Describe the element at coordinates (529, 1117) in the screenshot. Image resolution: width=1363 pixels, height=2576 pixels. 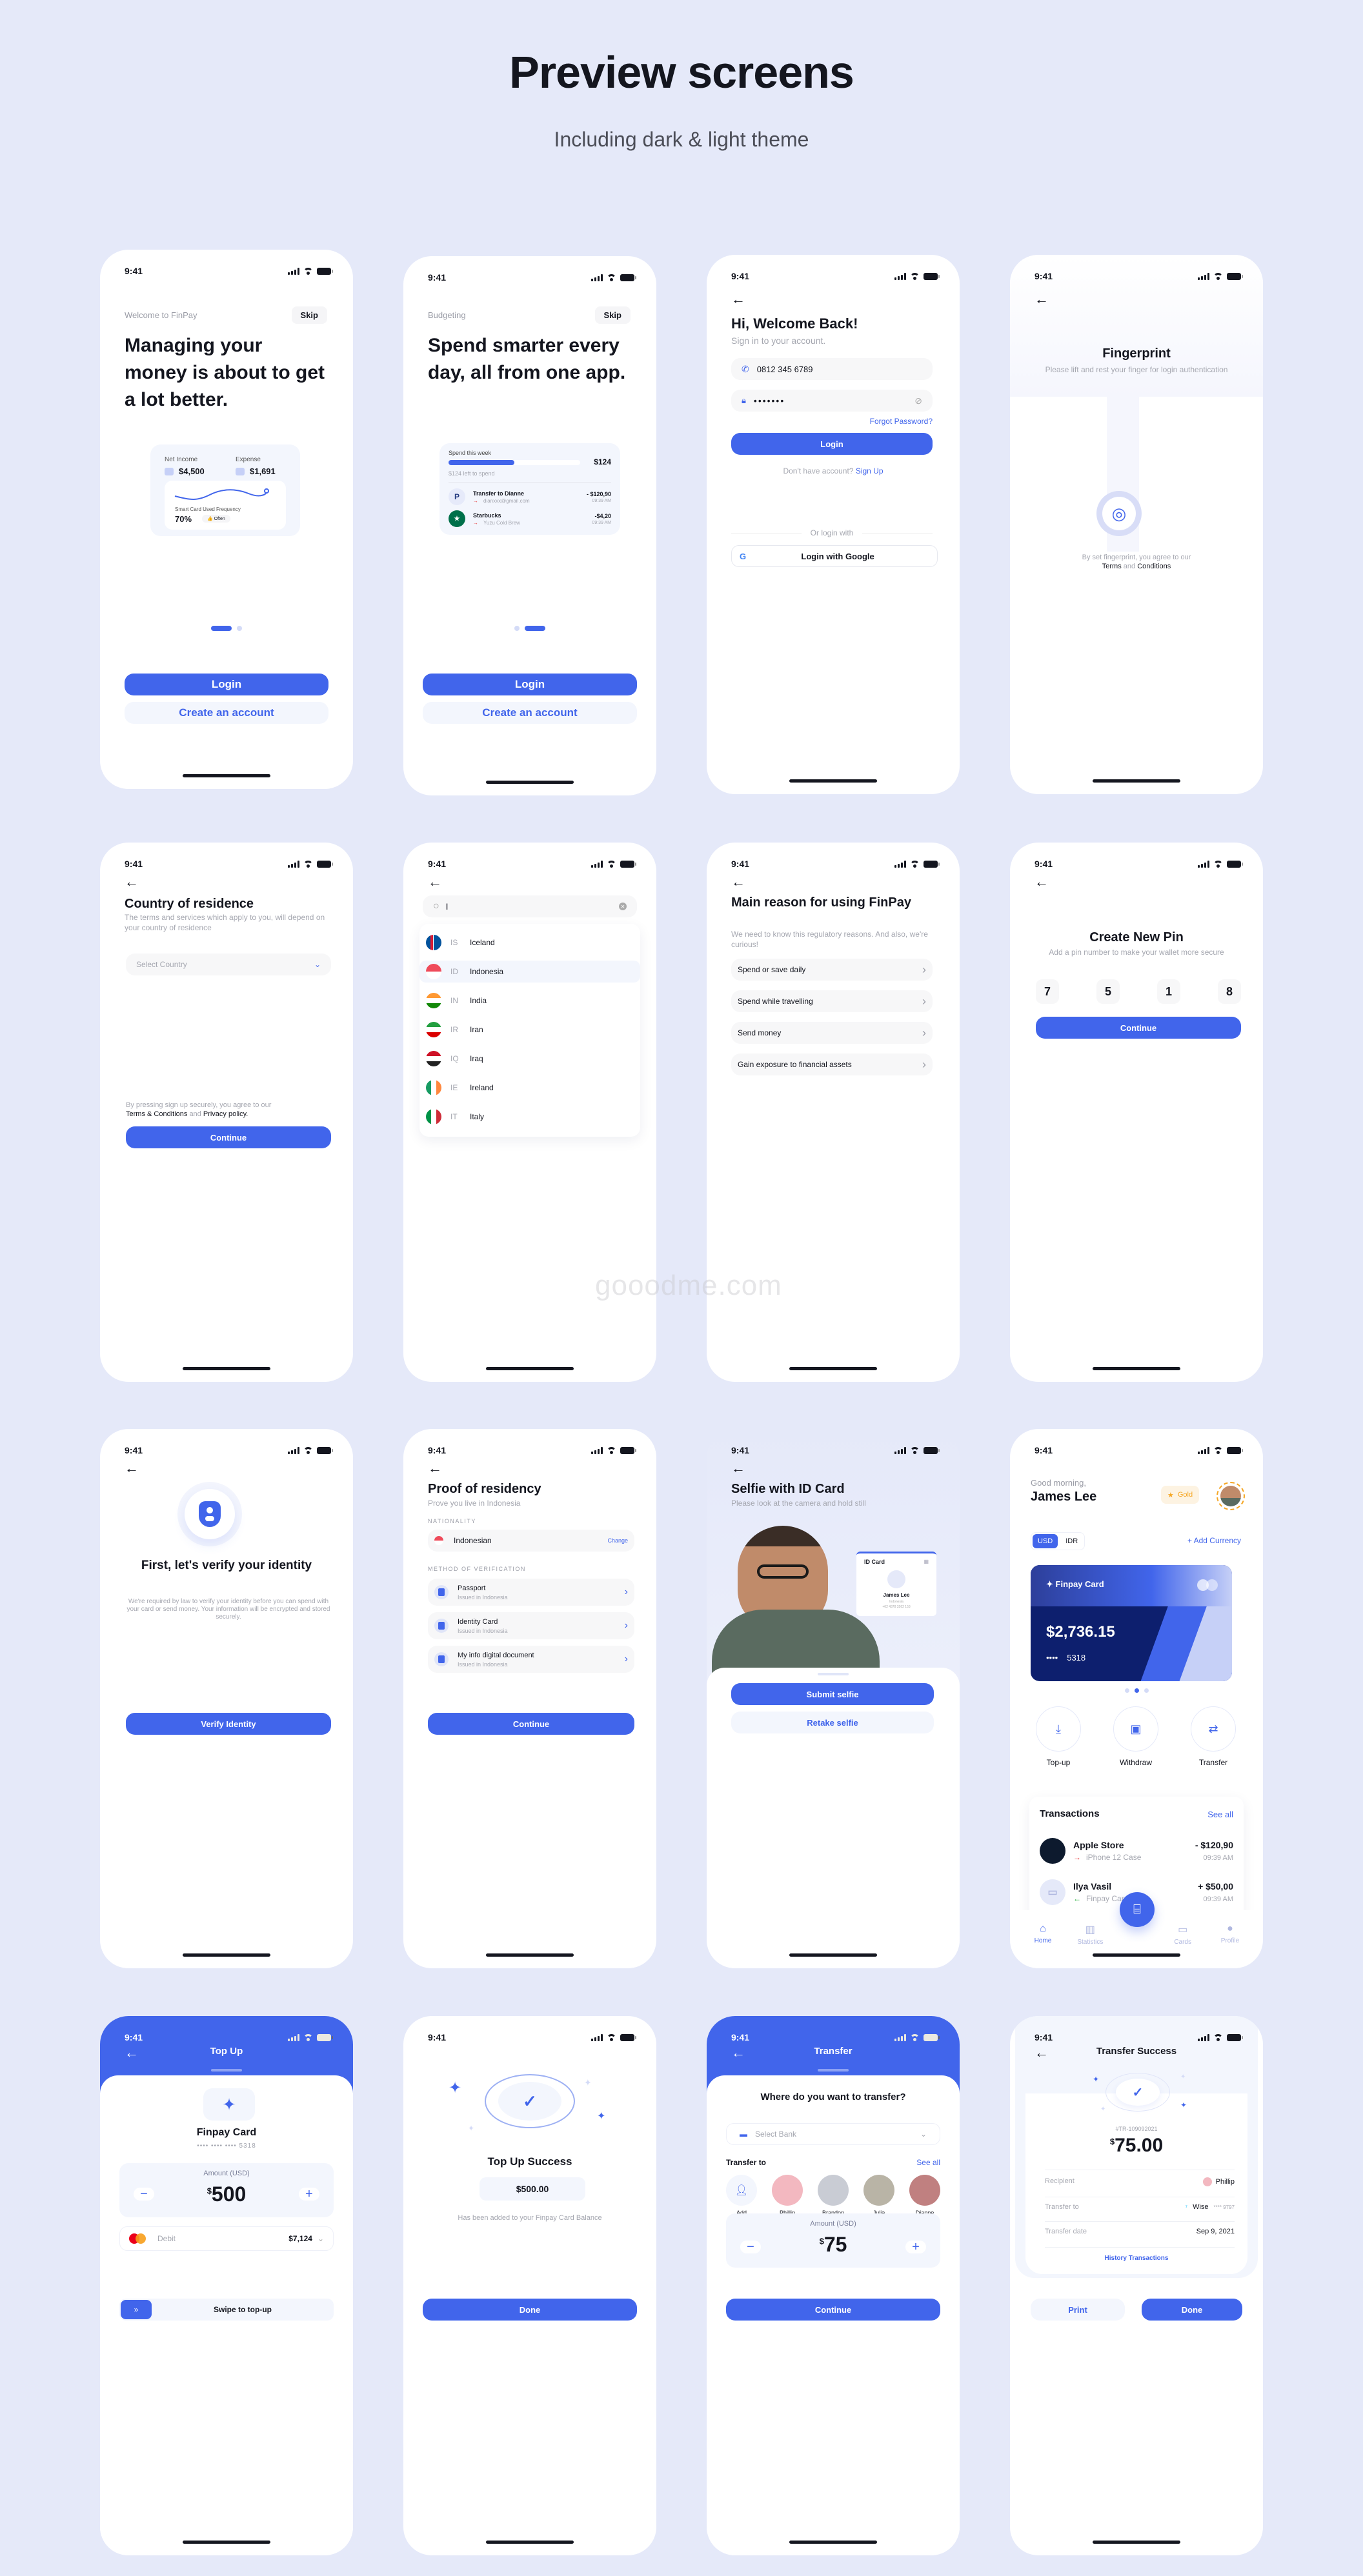
I see `country-item-italy: IT Italy` at that location.